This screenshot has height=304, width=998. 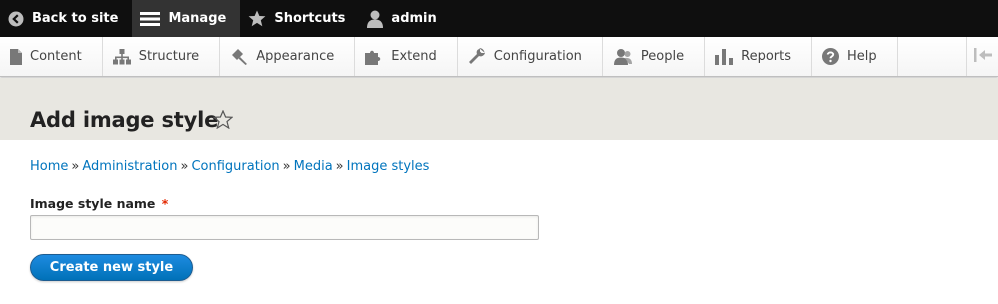 What do you see at coordinates (623, 56) in the screenshot?
I see `people-icon` at bounding box center [623, 56].